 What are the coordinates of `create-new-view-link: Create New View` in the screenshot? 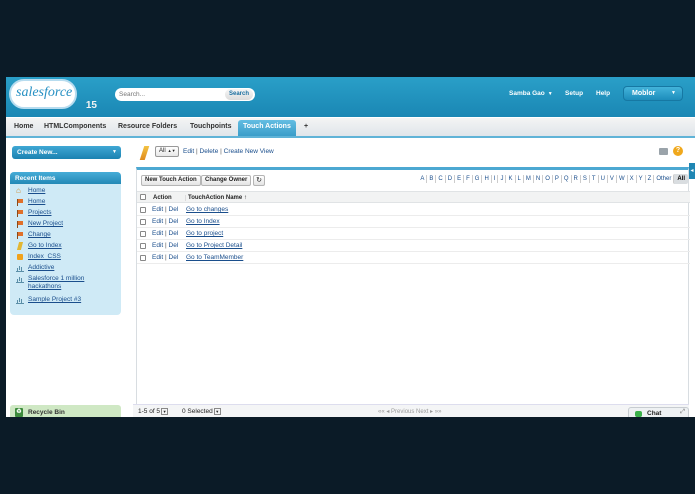 It's located at (249, 151).